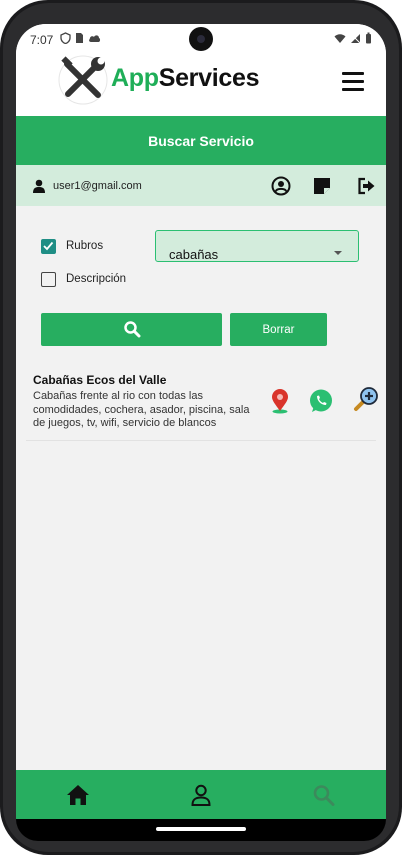  What do you see at coordinates (366, 399) in the screenshot?
I see `zoom-in-icon` at bounding box center [366, 399].